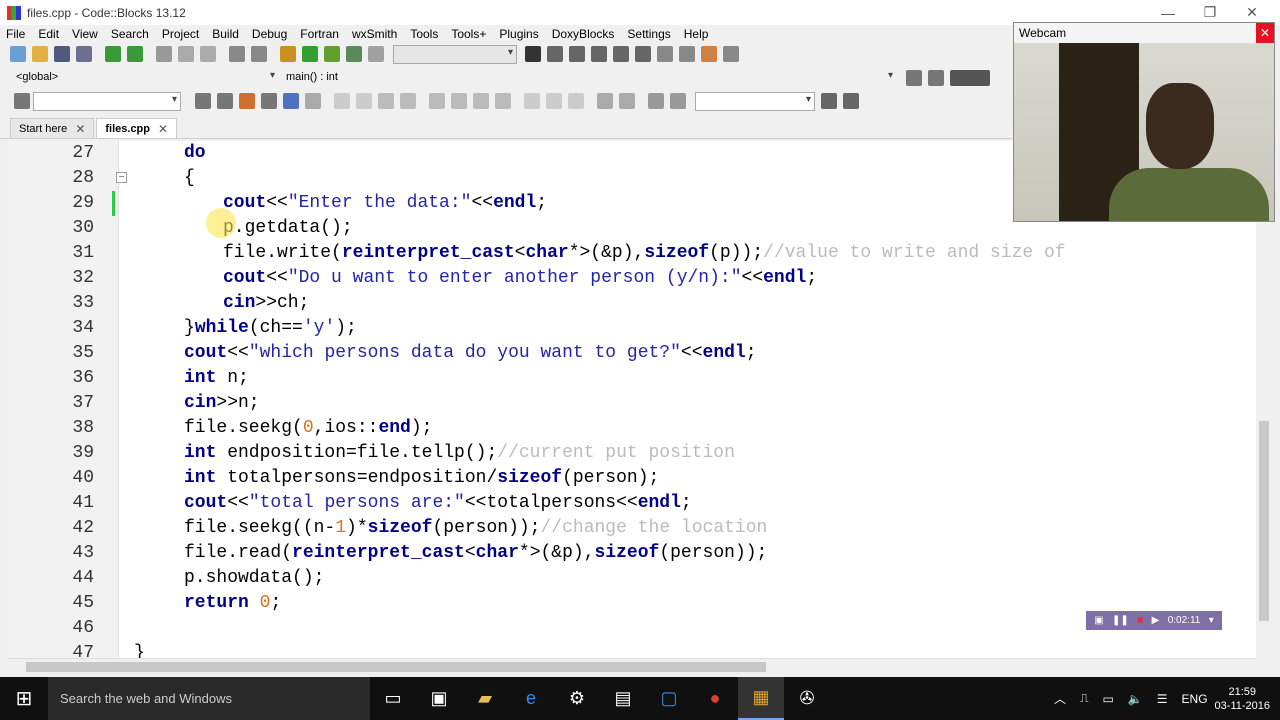 This screenshot has height=720, width=1280. I want to click on s-icon, so click(656, 101).